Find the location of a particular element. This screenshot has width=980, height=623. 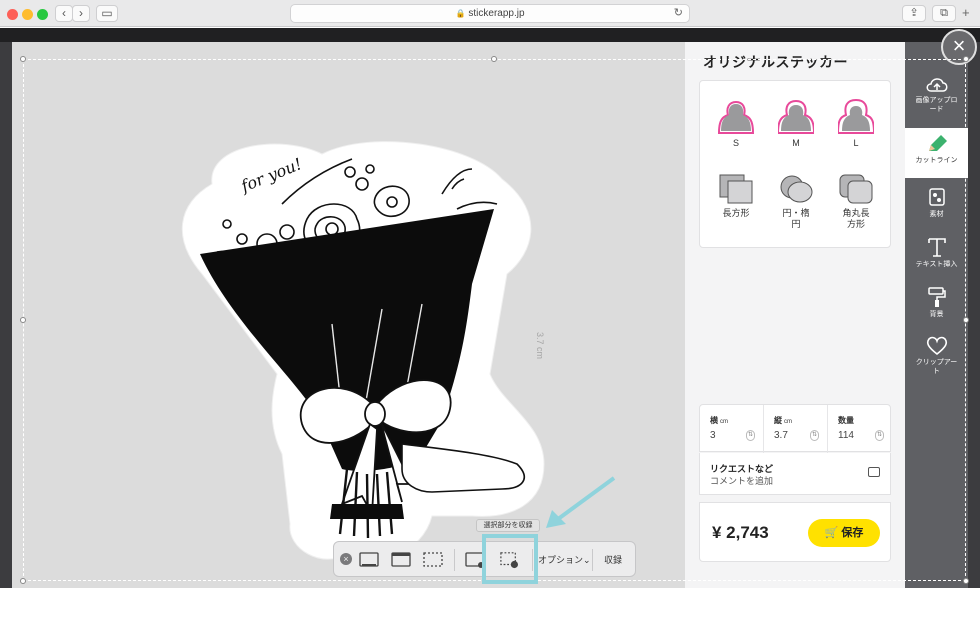

share-icon: ⇪ is located at coordinates (914, 13).